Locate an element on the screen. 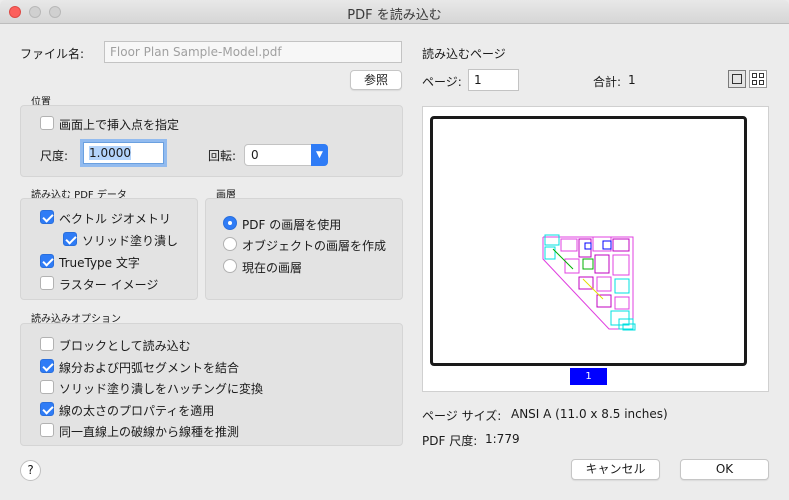 The width and height of the screenshot is (789, 500). page-label: ページ: is located at coordinates (442, 82).